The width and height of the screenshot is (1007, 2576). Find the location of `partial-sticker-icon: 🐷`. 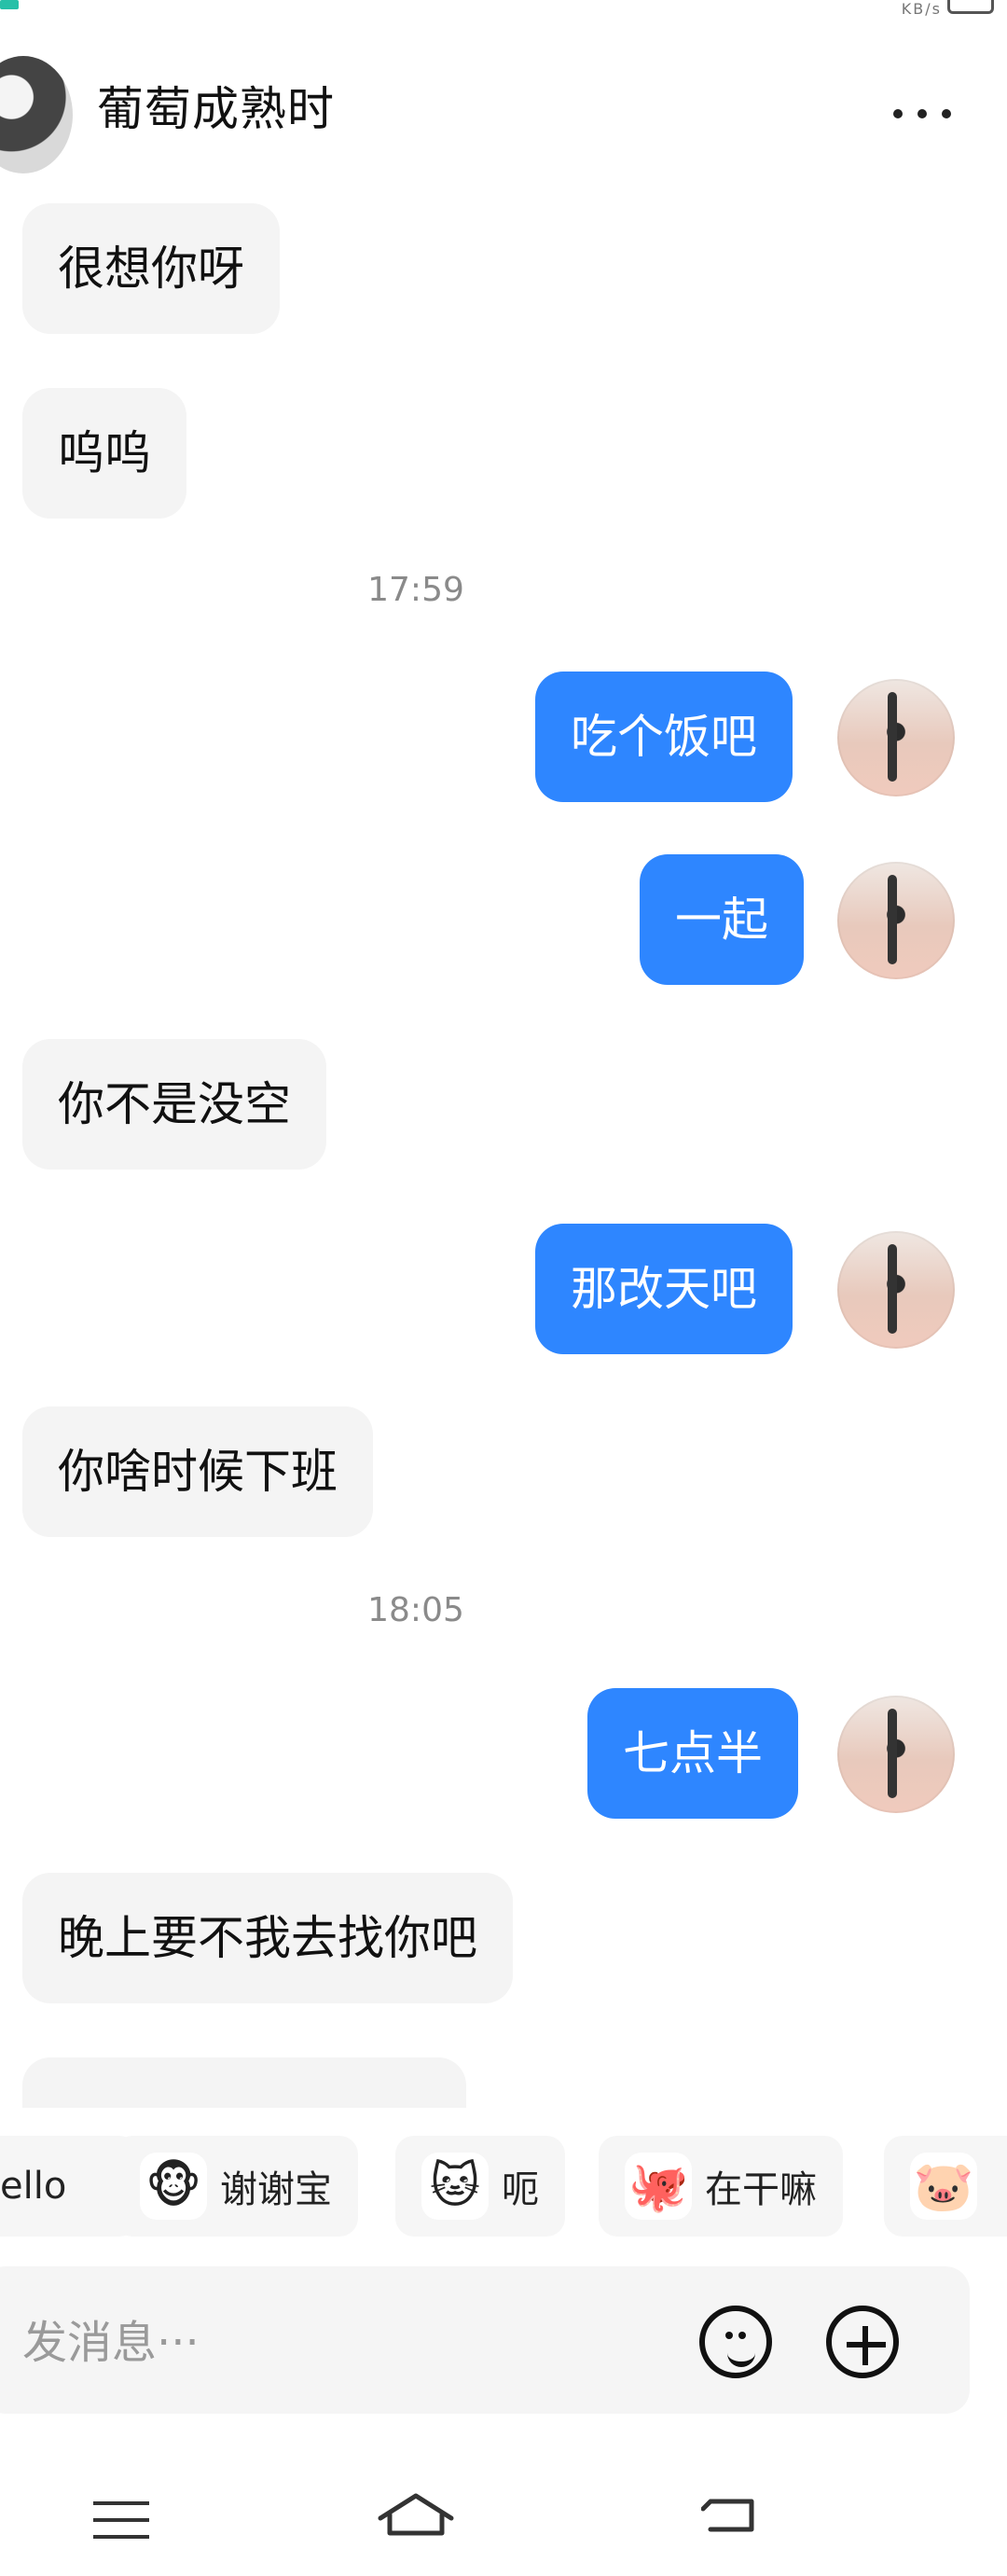

partial-sticker-icon: 🐷 is located at coordinates (943, 2186).